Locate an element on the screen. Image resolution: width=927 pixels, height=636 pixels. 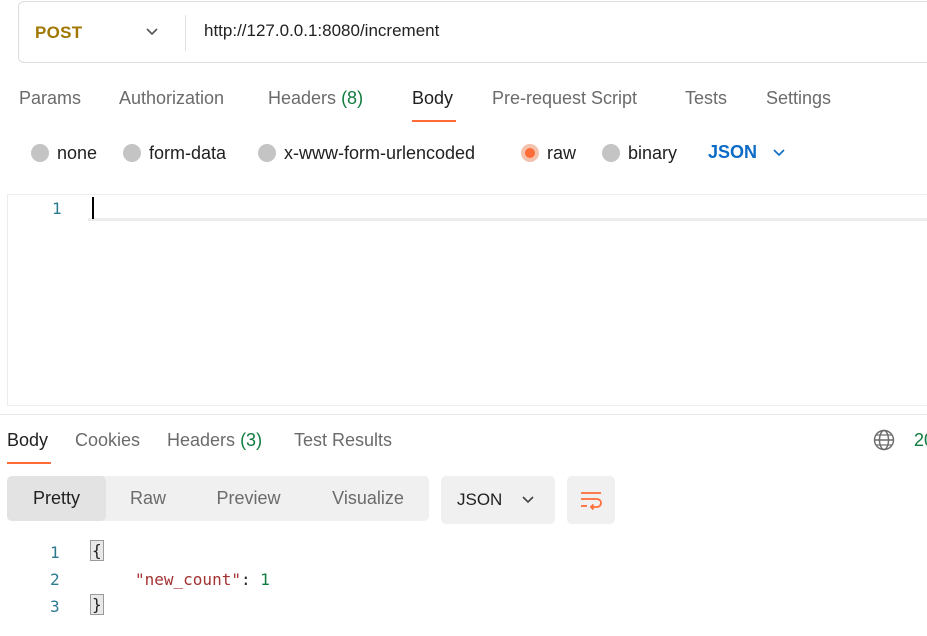
view-mode-raw: Raw is located at coordinates (148, 498).